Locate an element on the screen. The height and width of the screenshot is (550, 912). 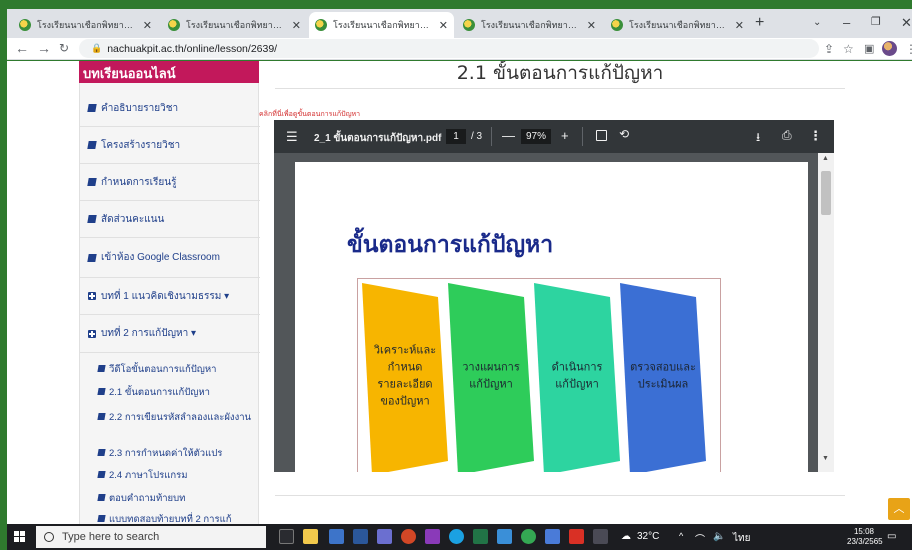
sidebar-item-score-ratio: สัดส่วนคะแนน is located at coordinates (170, 219).